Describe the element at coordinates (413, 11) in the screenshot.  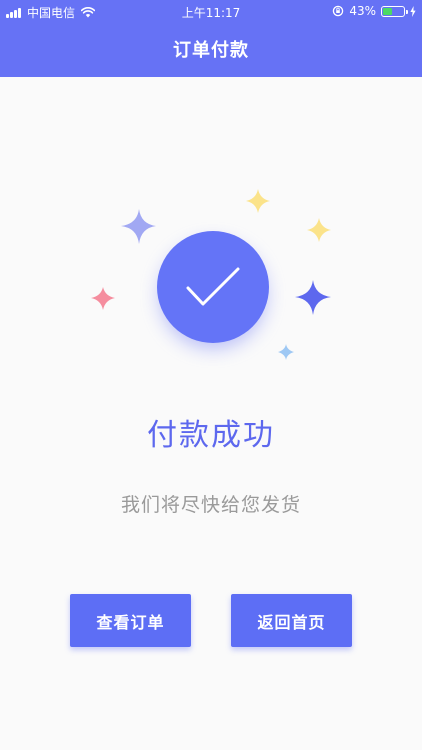
I see `charging-icon` at that location.